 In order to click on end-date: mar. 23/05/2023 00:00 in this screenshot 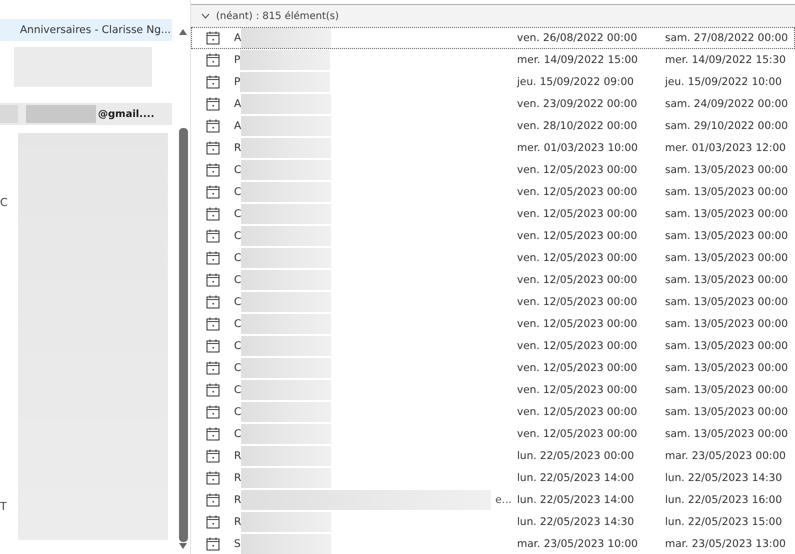, I will do `click(726, 456)`.